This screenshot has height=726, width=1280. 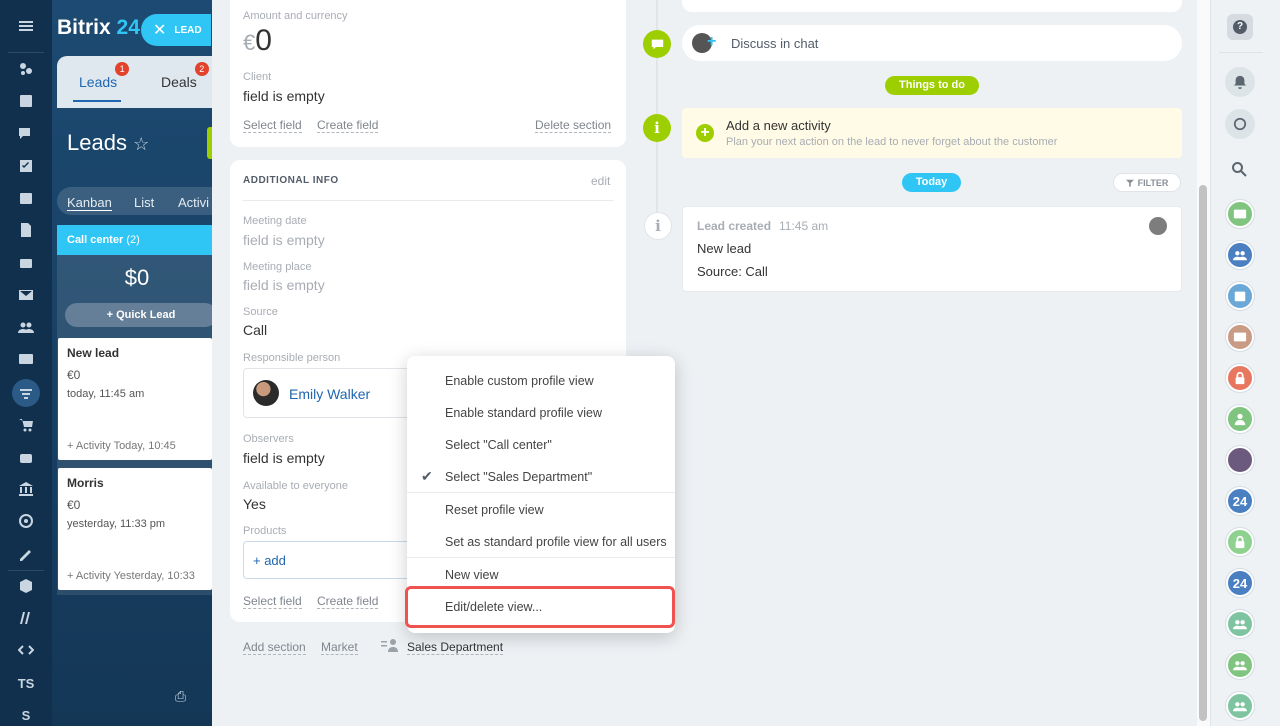 What do you see at coordinates (26, 230) in the screenshot?
I see `docs-icon` at bounding box center [26, 230].